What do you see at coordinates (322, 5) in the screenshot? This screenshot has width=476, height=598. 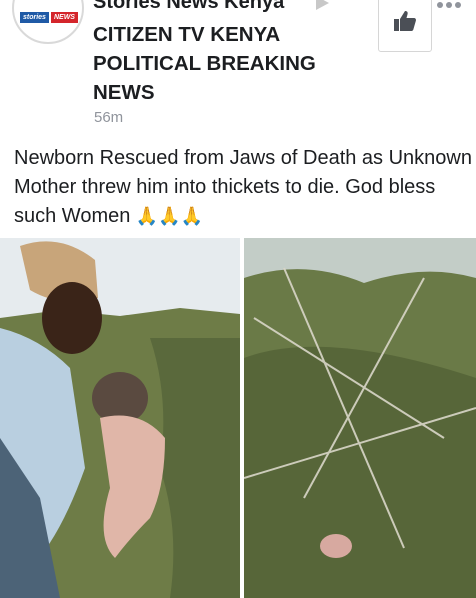 I see `shared-to-arrow-icon` at bounding box center [322, 5].